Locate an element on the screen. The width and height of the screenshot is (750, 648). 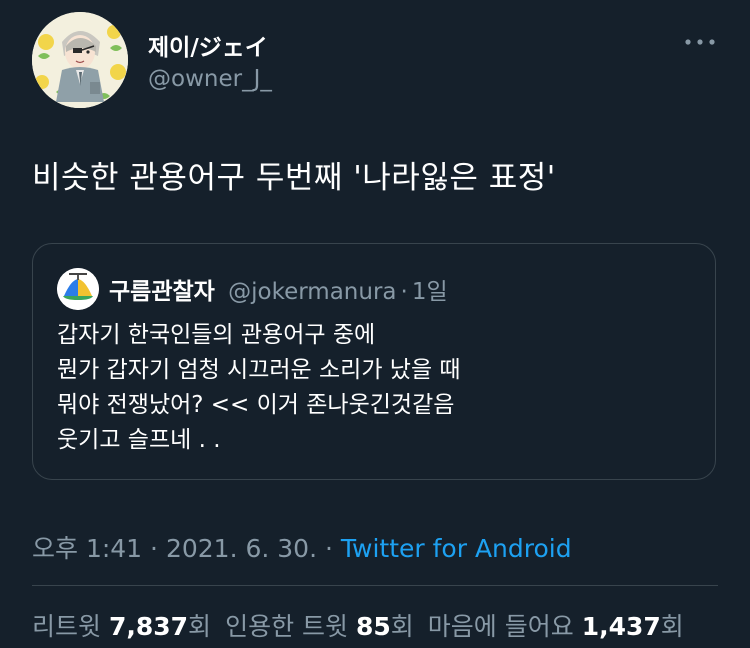
more-horizontal-icon is located at coordinates (700, 42).